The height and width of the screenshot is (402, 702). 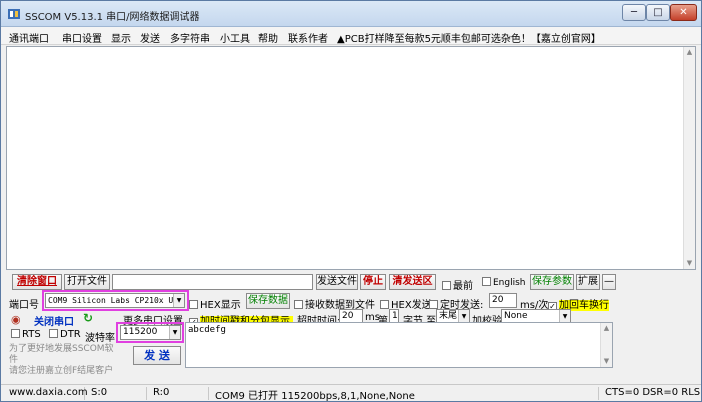 I want to click on status-lines: CTS=0 DSR=0 RLS, so click(x=653, y=392).